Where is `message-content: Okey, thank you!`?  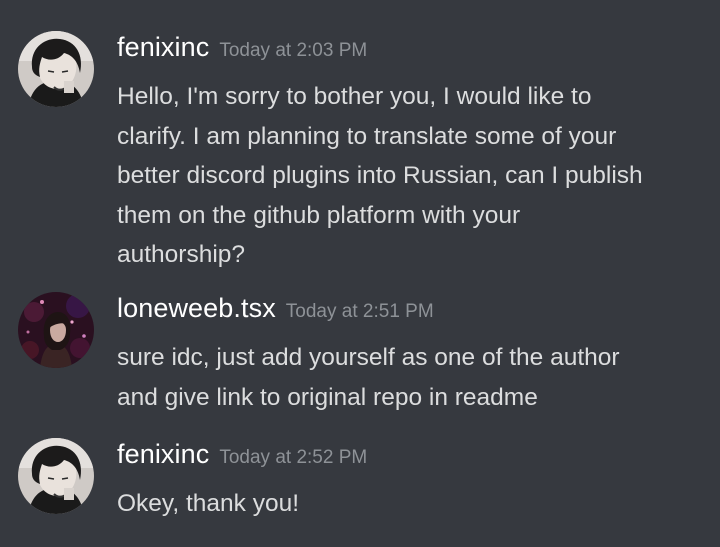
message-content: Okey, thank you! is located at coordinates (208, 503).